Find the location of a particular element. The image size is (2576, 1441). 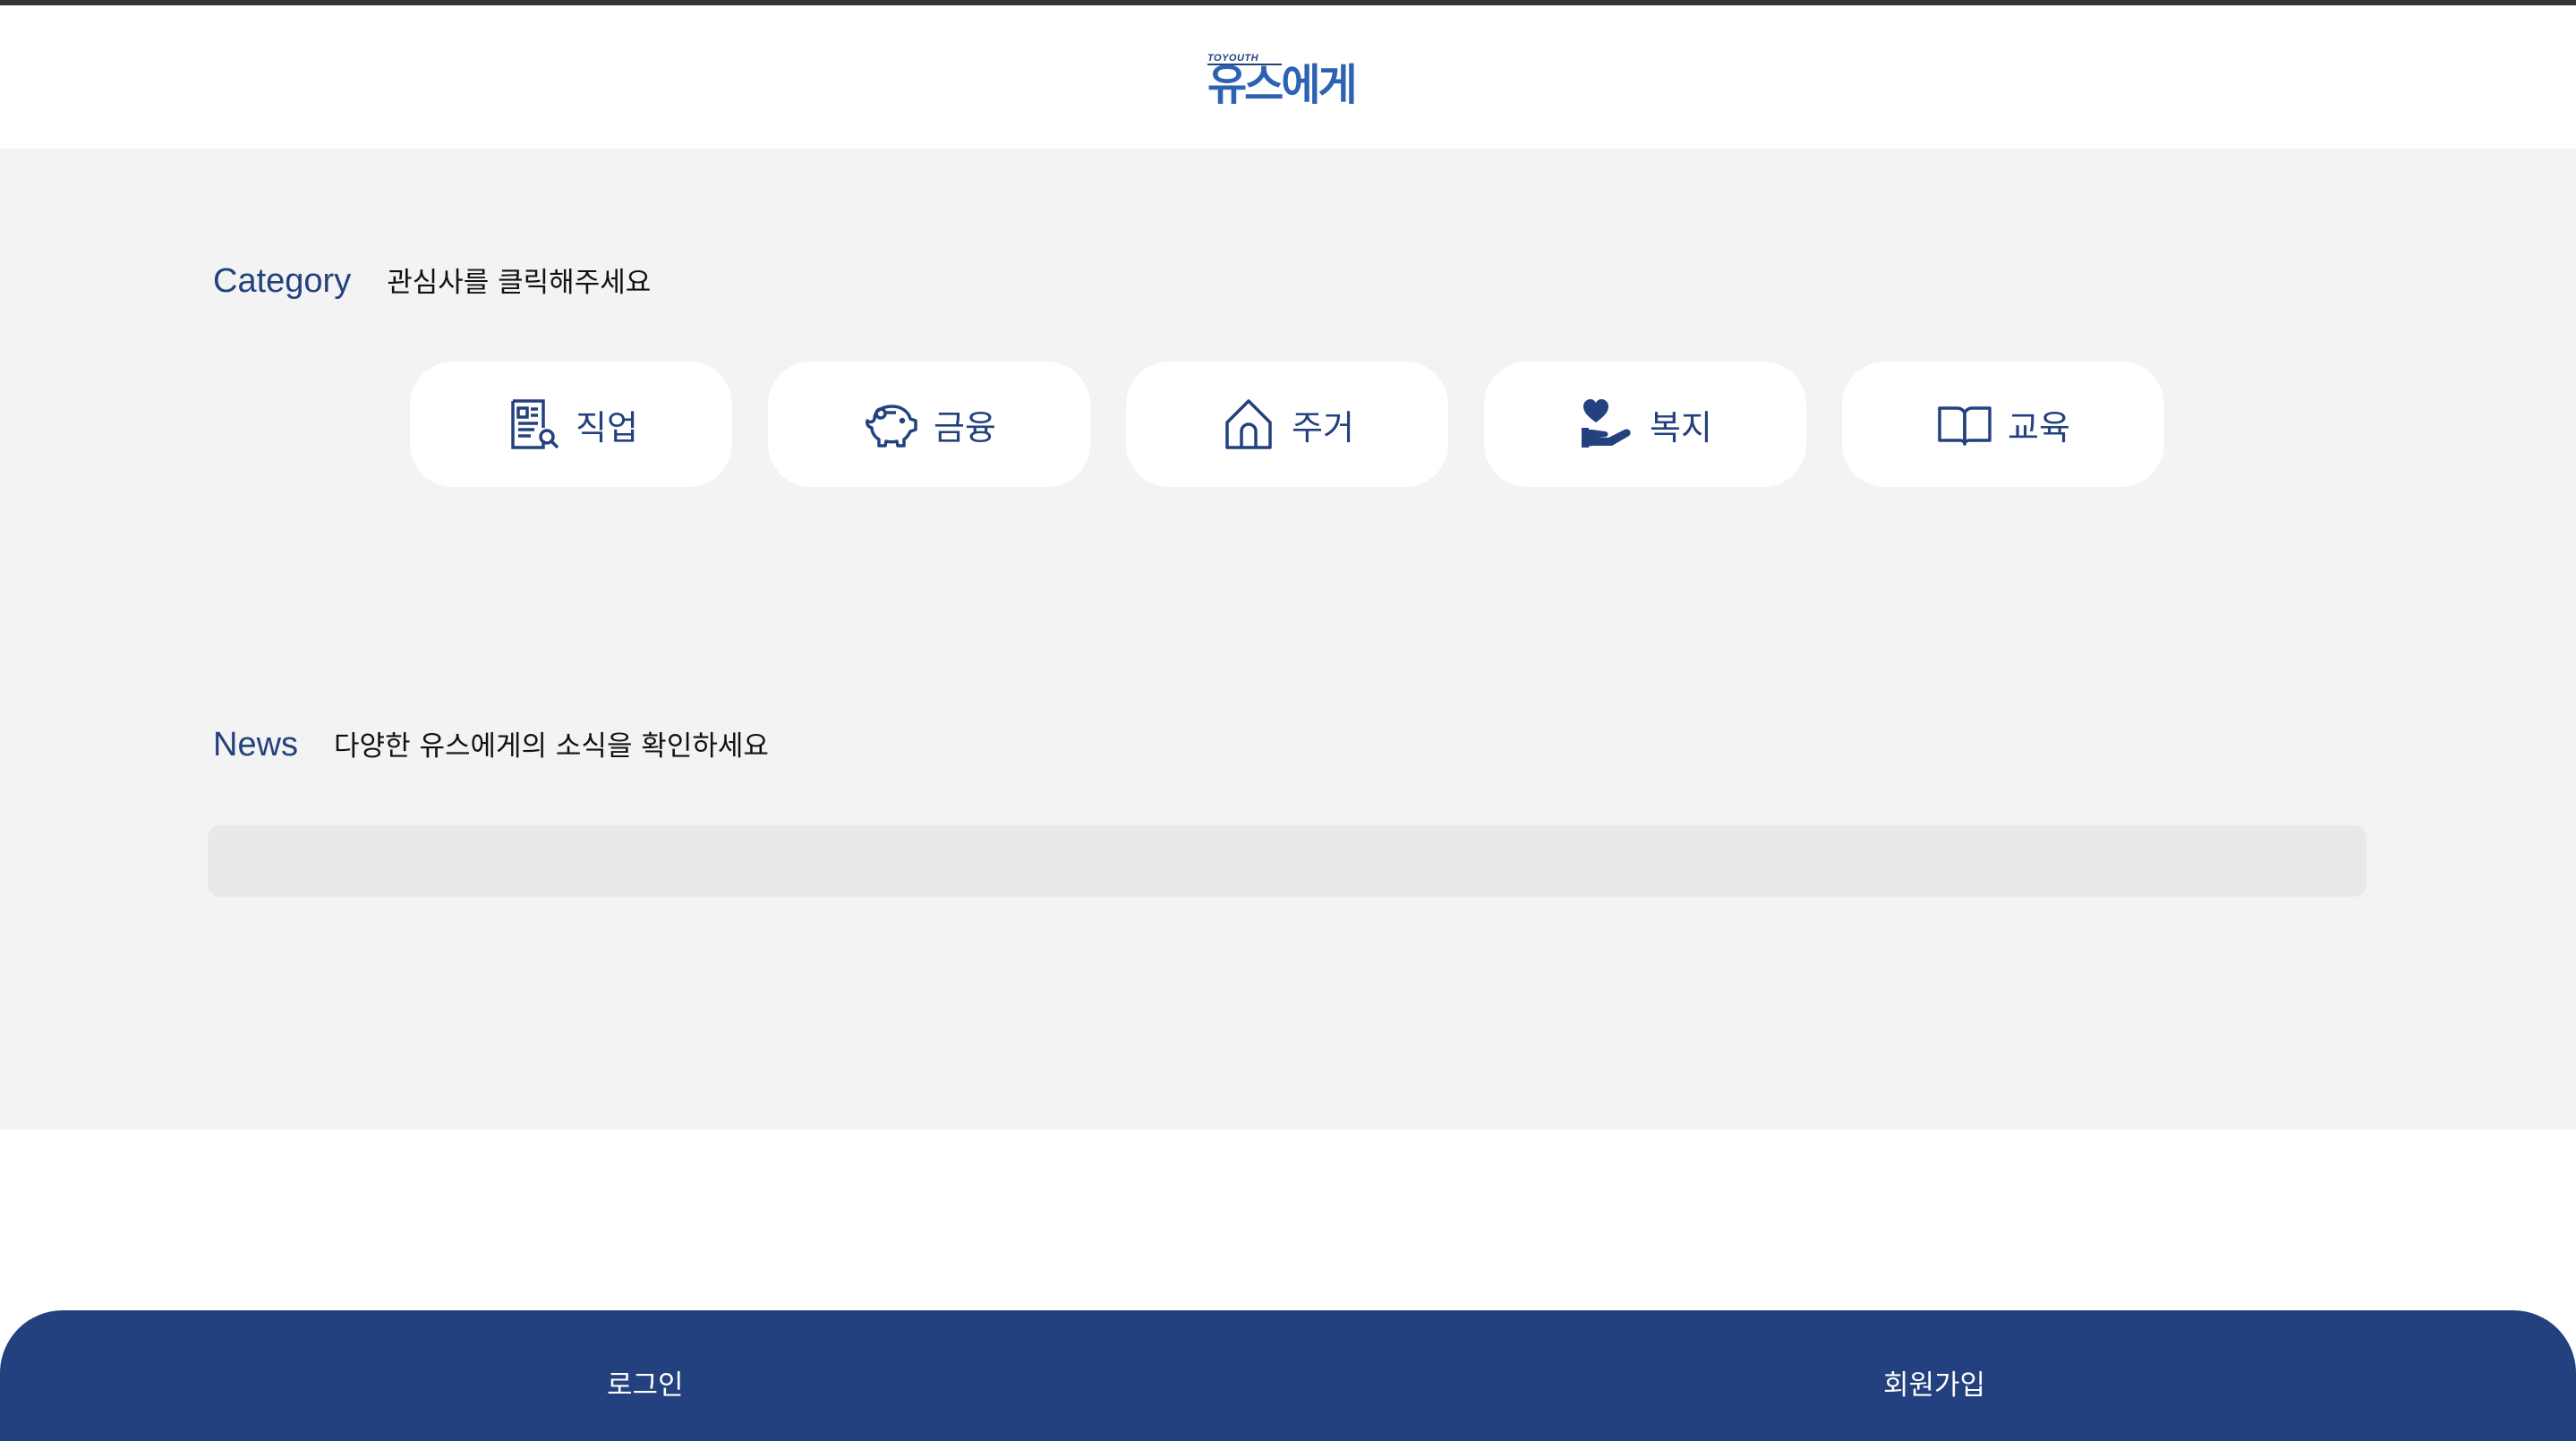

category-button-job: 직업 is located at coordinates (571, 424).